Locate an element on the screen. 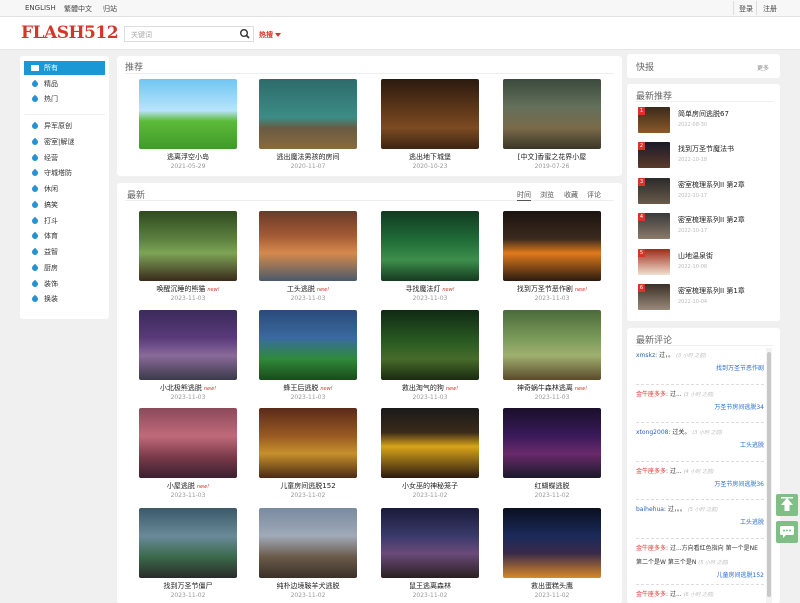  sidebar-item: 厨房 is located at coordinates (64, 268).